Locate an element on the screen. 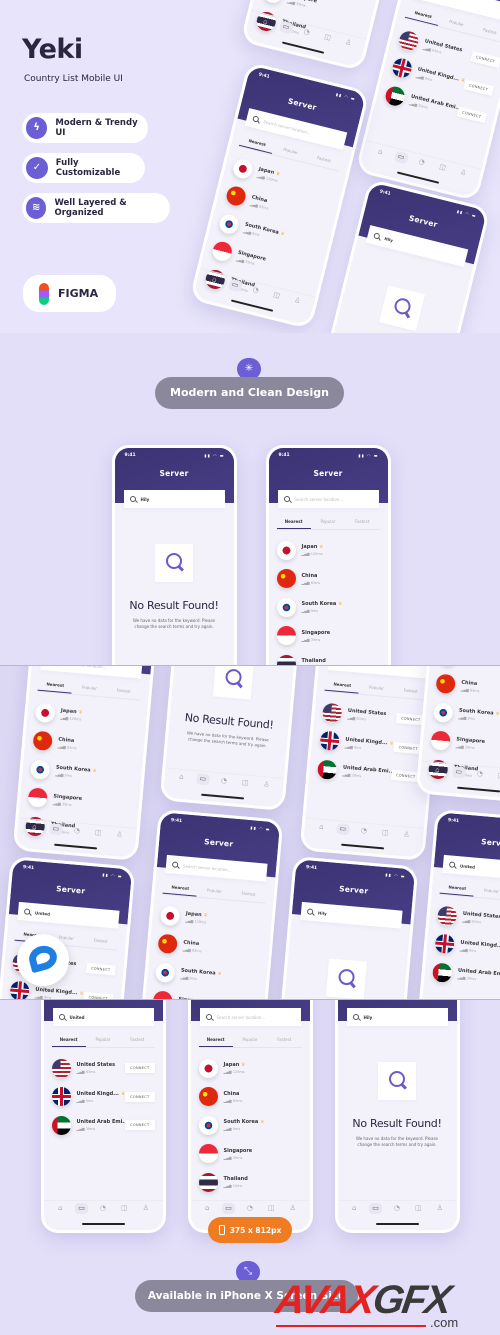  list-item: United Kingd...♛▂▄▆ 9msCONNECT is located at coordinates (103, 1097).